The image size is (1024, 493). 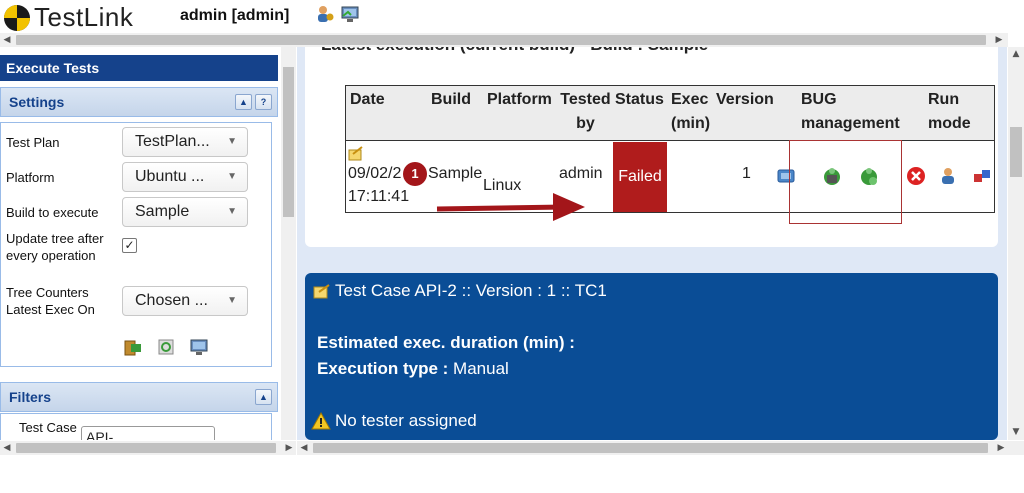 I want to click on col-run-mode: Run mode, so click(x=949, y=111).